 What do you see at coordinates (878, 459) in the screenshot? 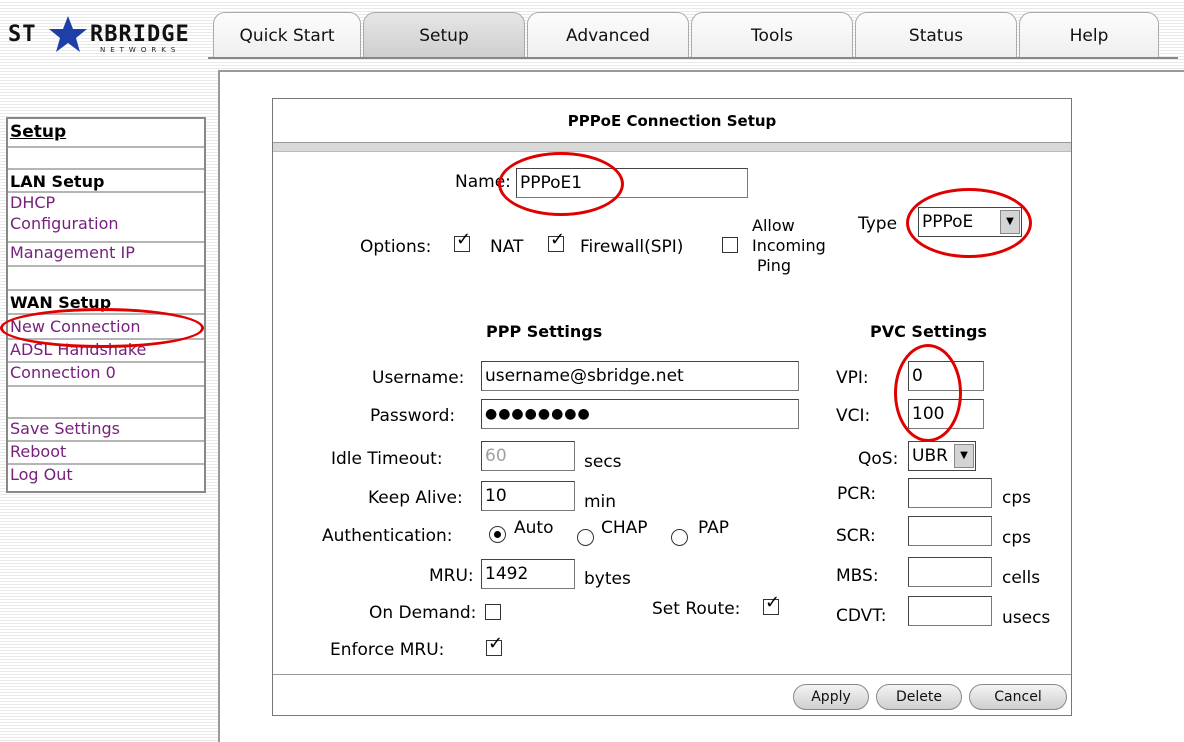
I see `qos-label: QoS:` at bounding box center [878, 459].